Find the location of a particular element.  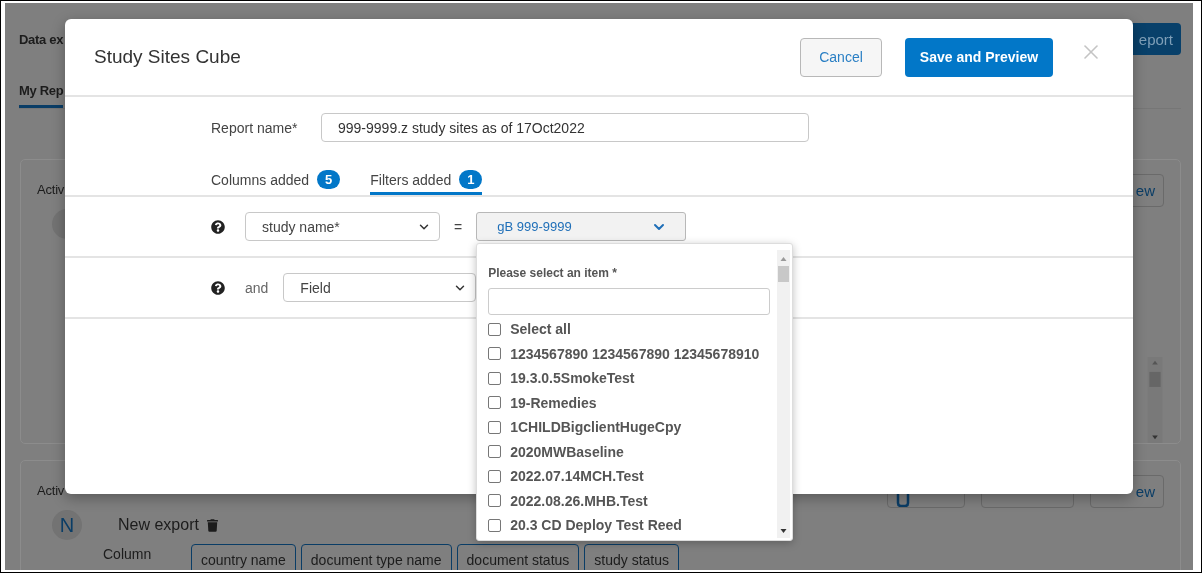

page-title: Data ex is located at coordinates (41, 39).